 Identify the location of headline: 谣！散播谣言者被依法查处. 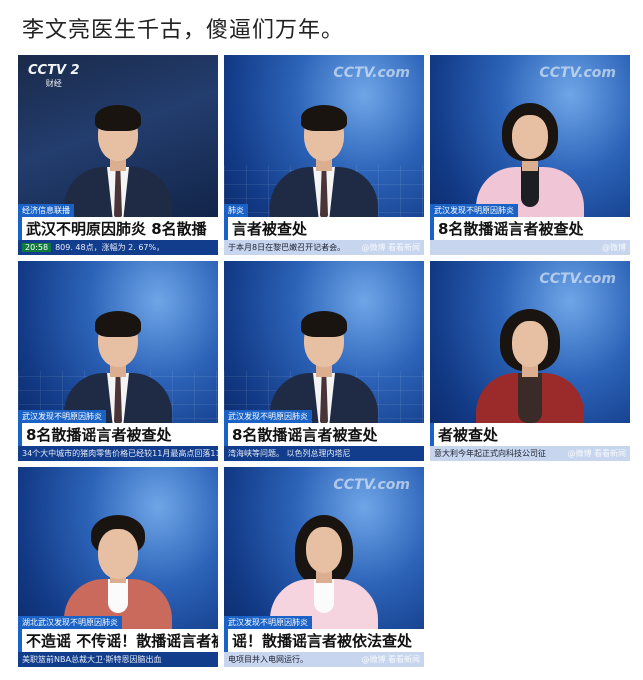
(324, 640).